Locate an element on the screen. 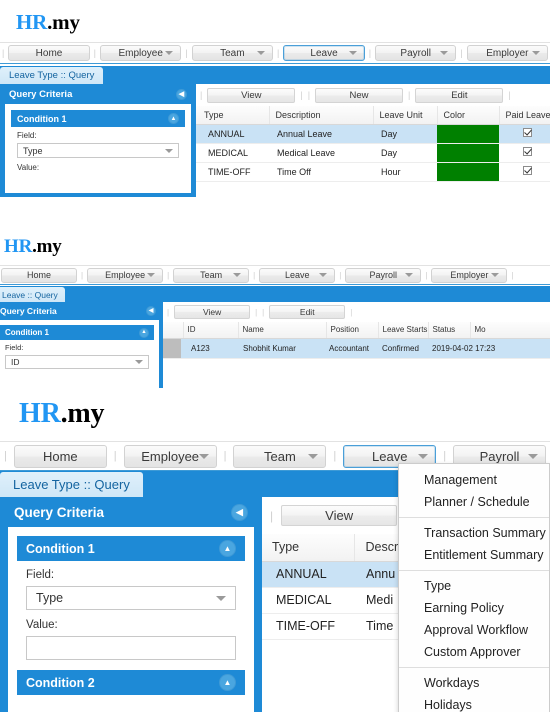 The width and height of the screenshot is (550, 712). color-swatch is located at coordinates (468, 152).